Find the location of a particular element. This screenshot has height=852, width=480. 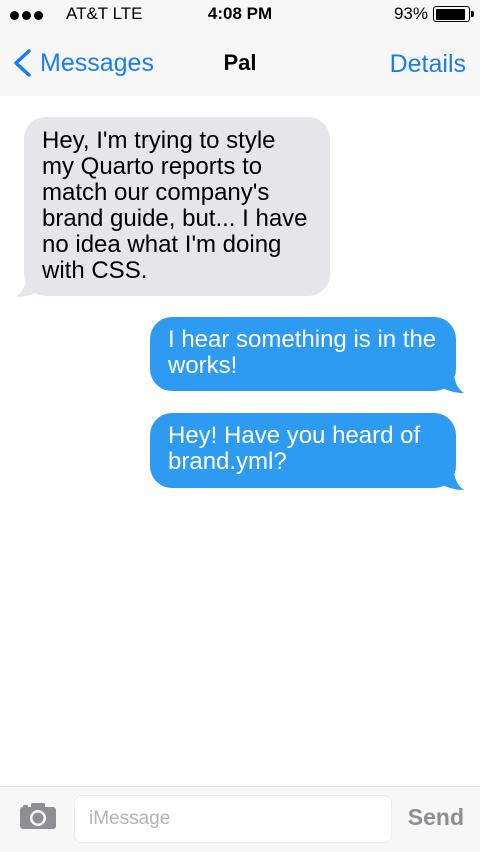

details-button: Details is located at coordinates (428, 64).